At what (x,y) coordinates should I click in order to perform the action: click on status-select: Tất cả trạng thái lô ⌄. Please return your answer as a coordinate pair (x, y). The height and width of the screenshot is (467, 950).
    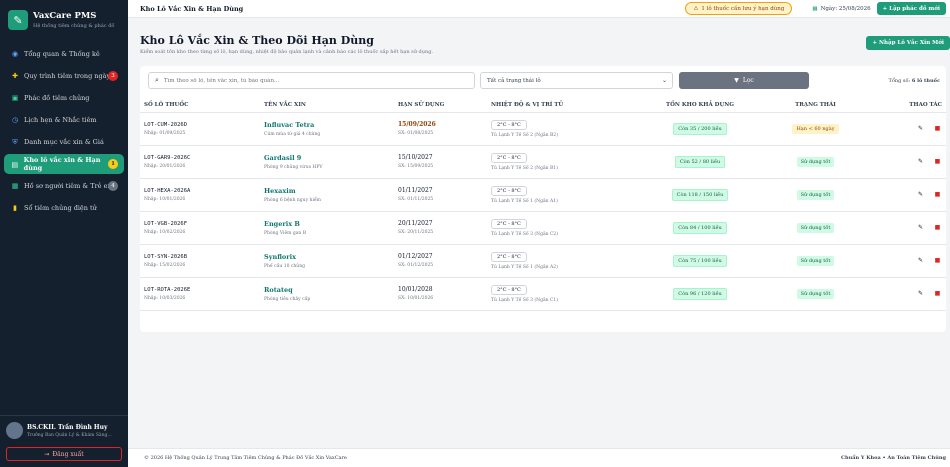
    Looking at the image, I should click on (576, 80).